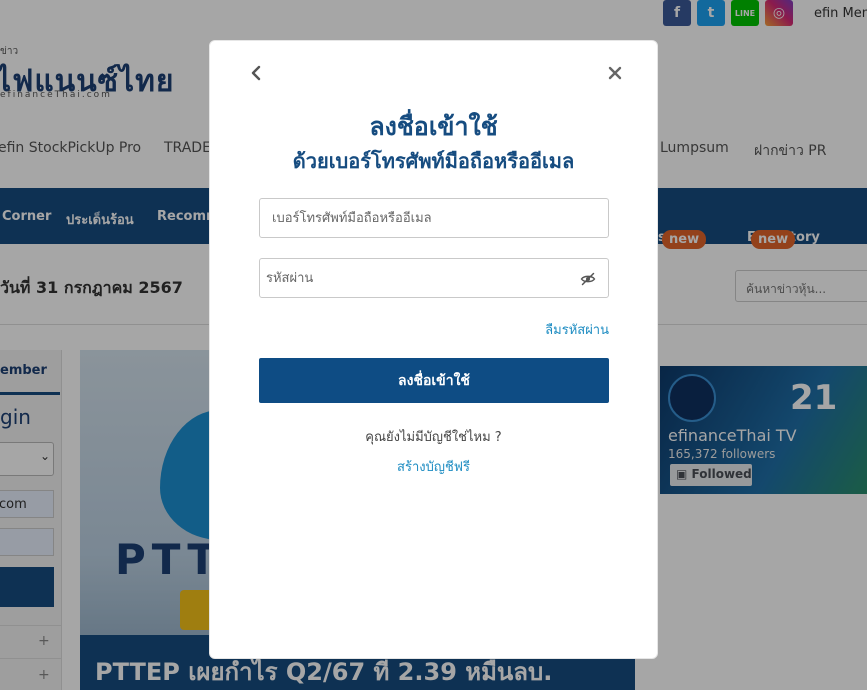 The height and width of the screenshot is (690, 867). Describe the element at coordinates (433, 126) in the screenshot. I see `modal-title: ลงชื่อเข้าใช้` at that location.